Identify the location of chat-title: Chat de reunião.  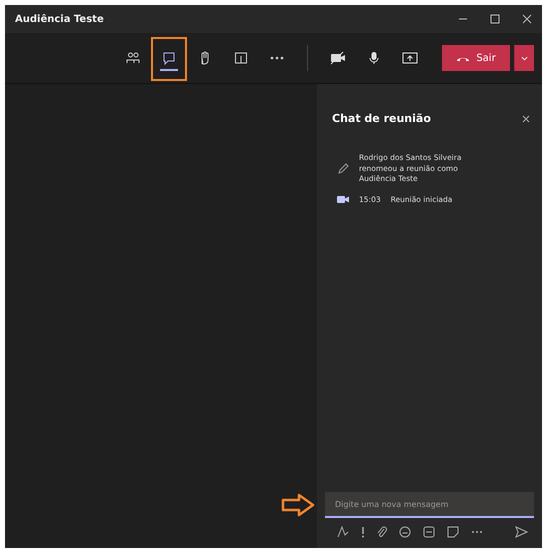
(381, 118).